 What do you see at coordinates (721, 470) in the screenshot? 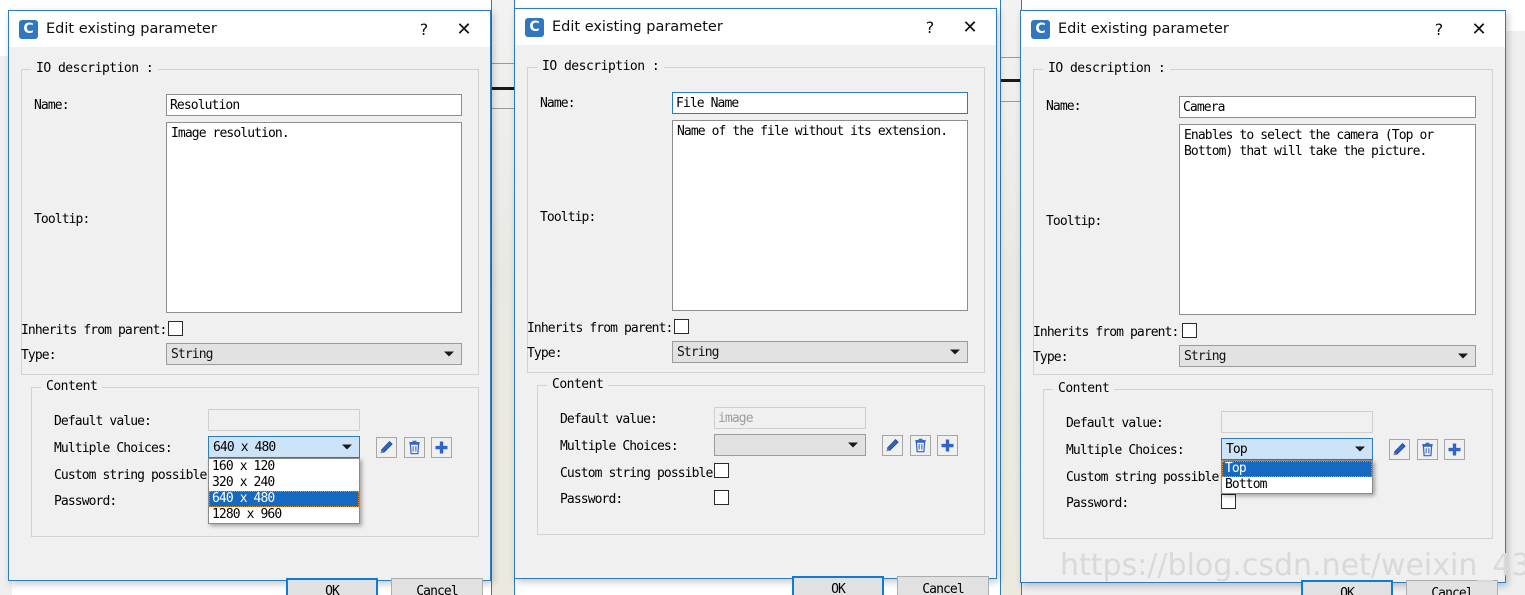
I see `custom-string-checkbox` at bounding box center [721, 470].